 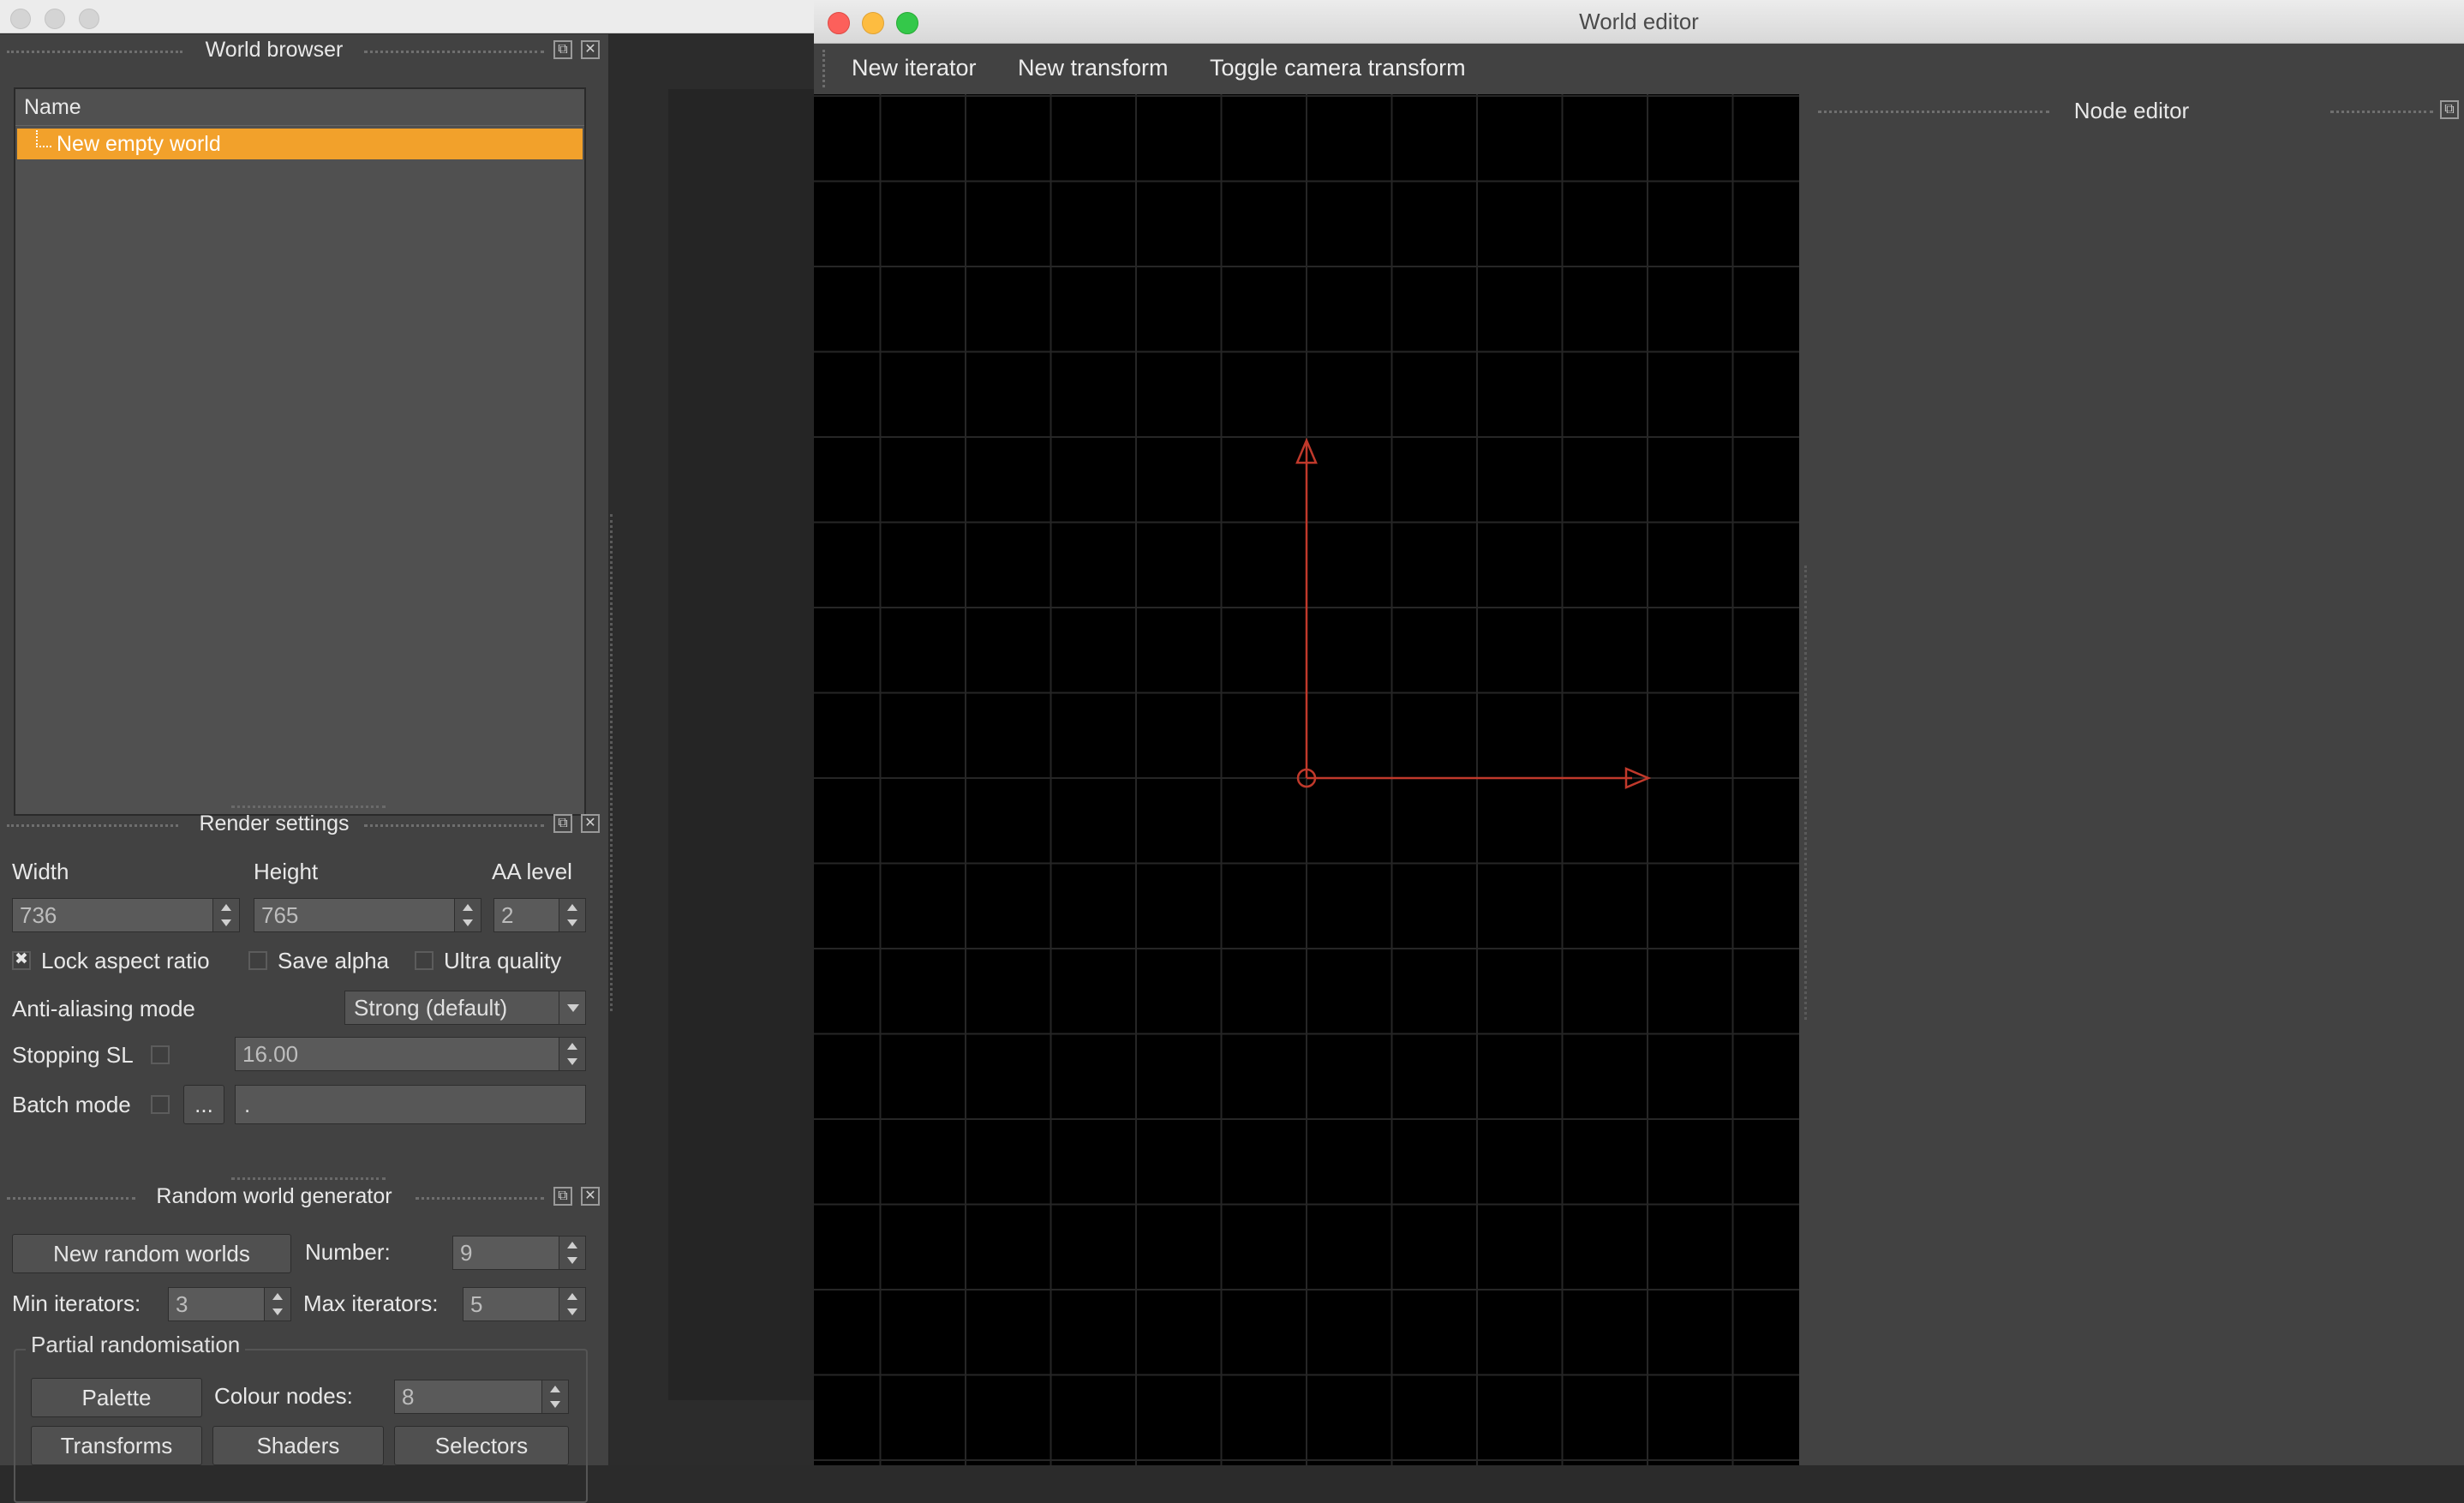 What do you see at coordinates (524, 1304) in the screenshot?
I see `max-iterators-spinbox: 5` at bounding box center [524, 1304].